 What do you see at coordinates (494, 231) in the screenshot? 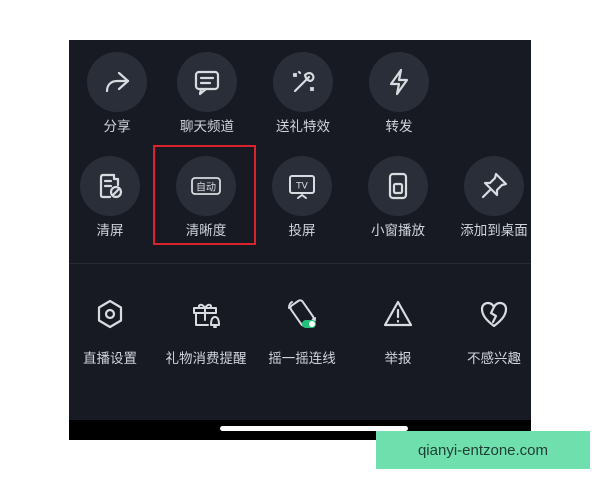
I see `add-to-desktop-label: 添加到桌面` at bounding box center [494, 231].